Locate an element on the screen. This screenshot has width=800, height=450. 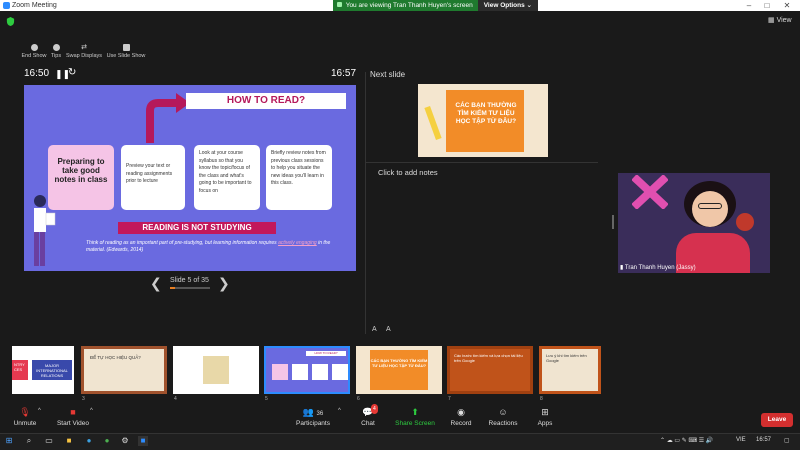
chat-button: 💬 4 Chat is located at coordinates (368, 415).